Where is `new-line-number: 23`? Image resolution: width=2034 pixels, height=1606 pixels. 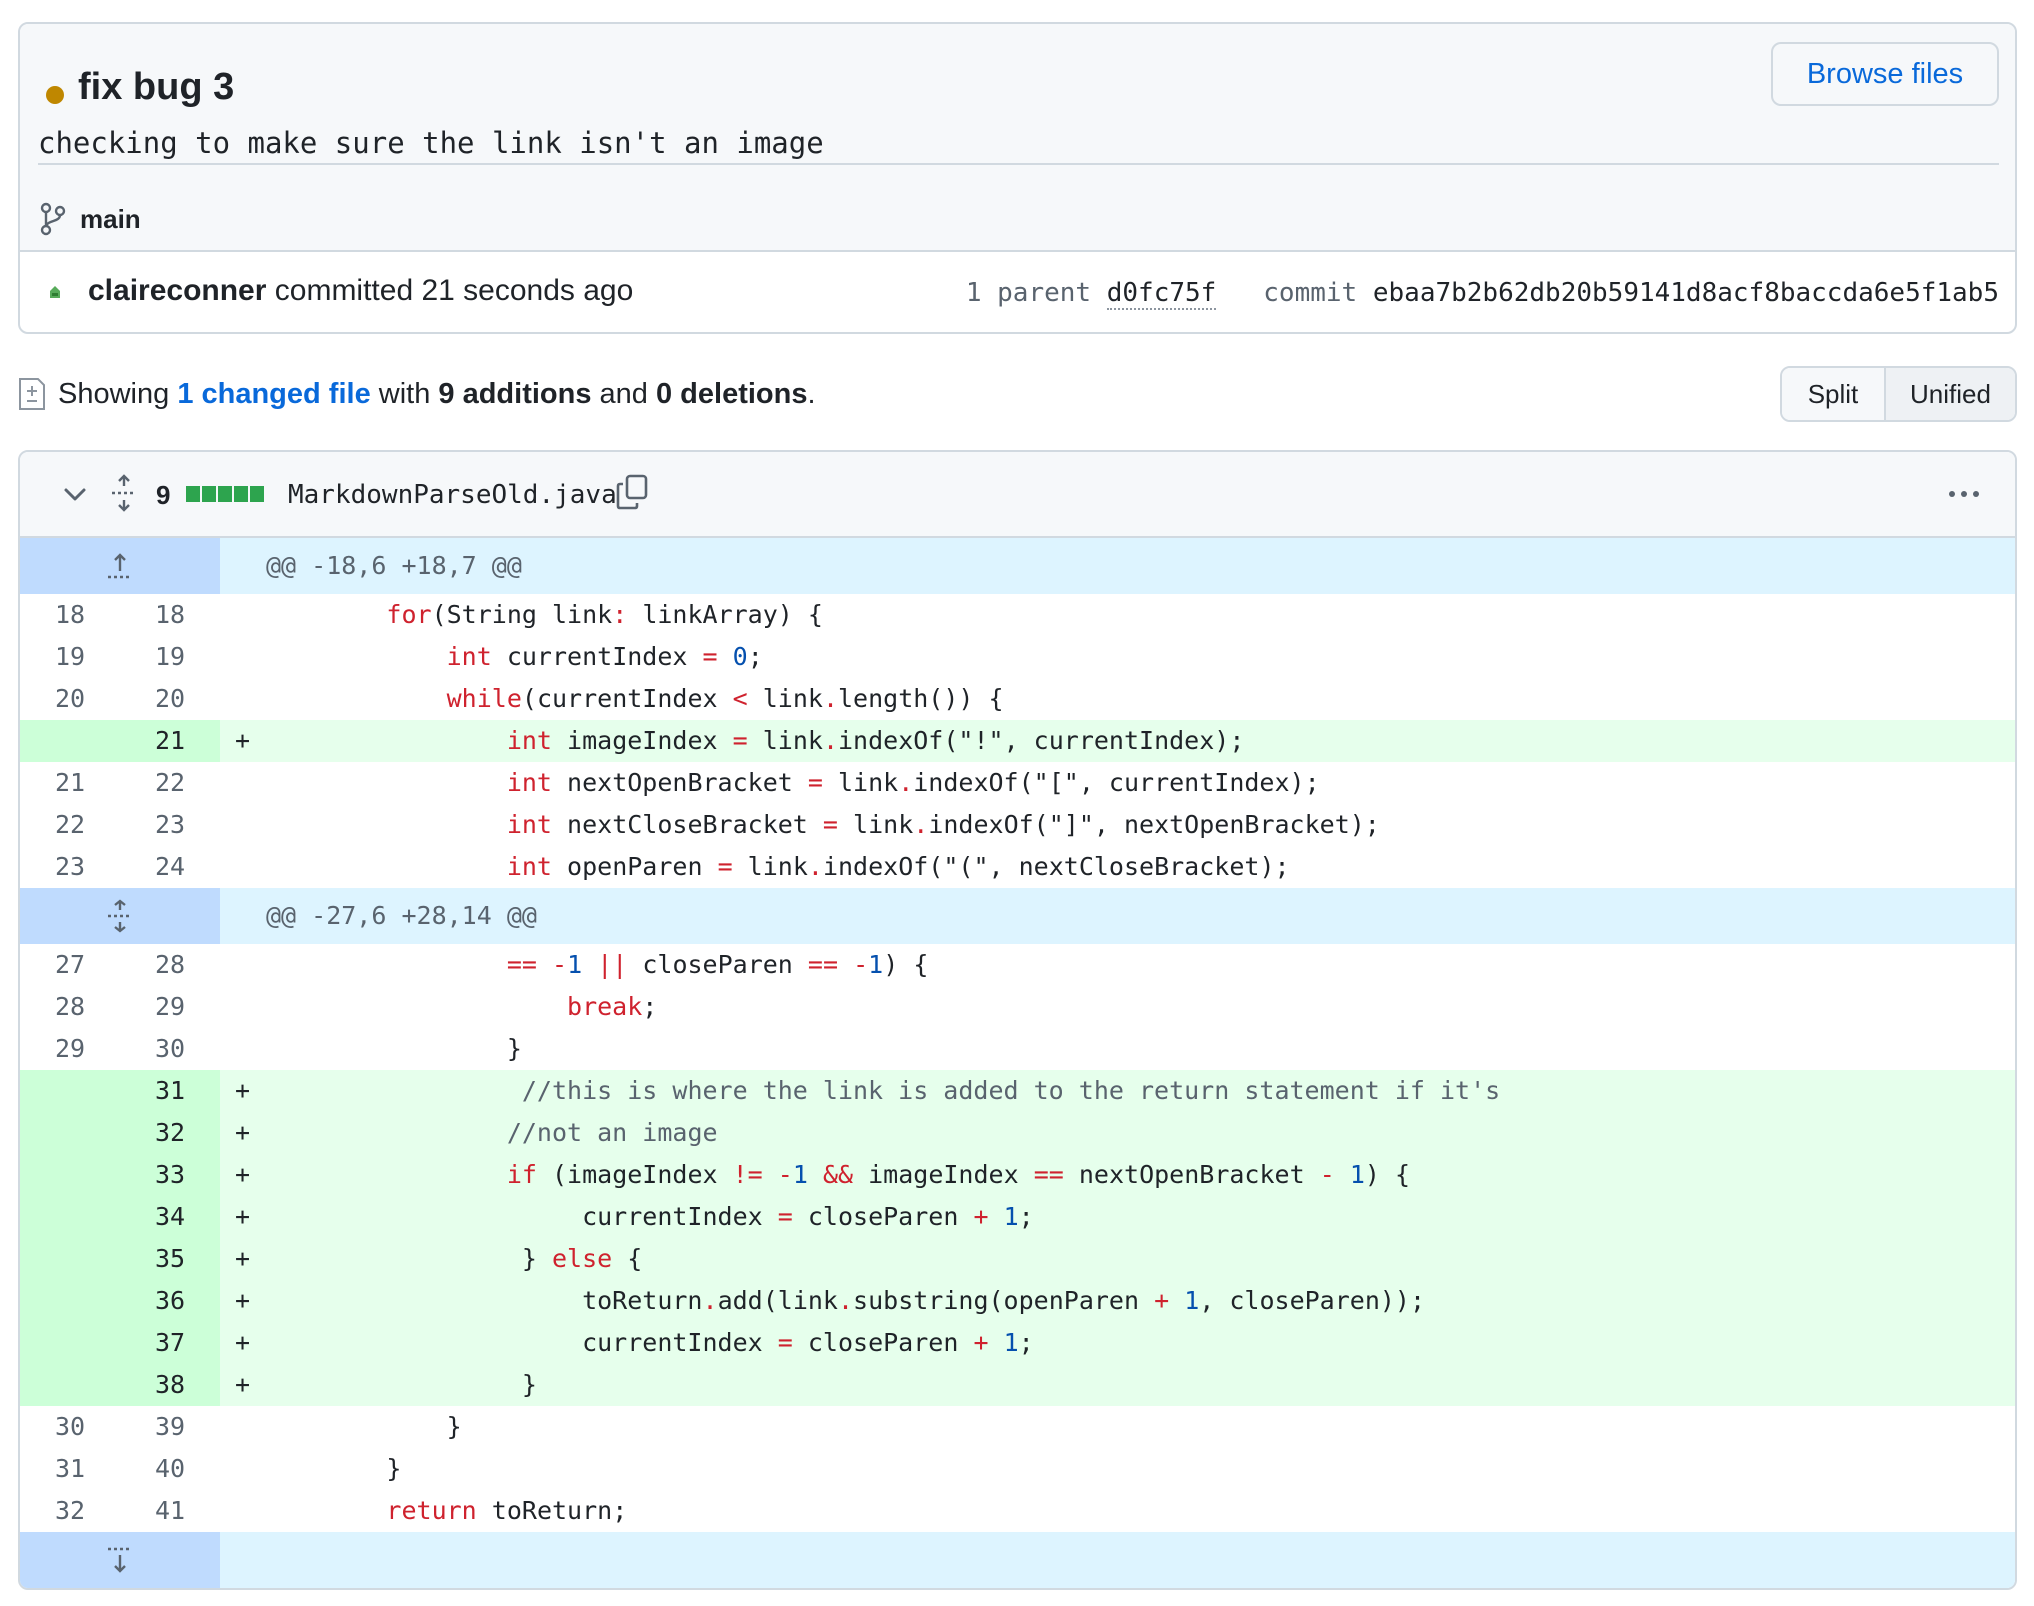
new-line-number: 23 is located at coordinates (170, 825).